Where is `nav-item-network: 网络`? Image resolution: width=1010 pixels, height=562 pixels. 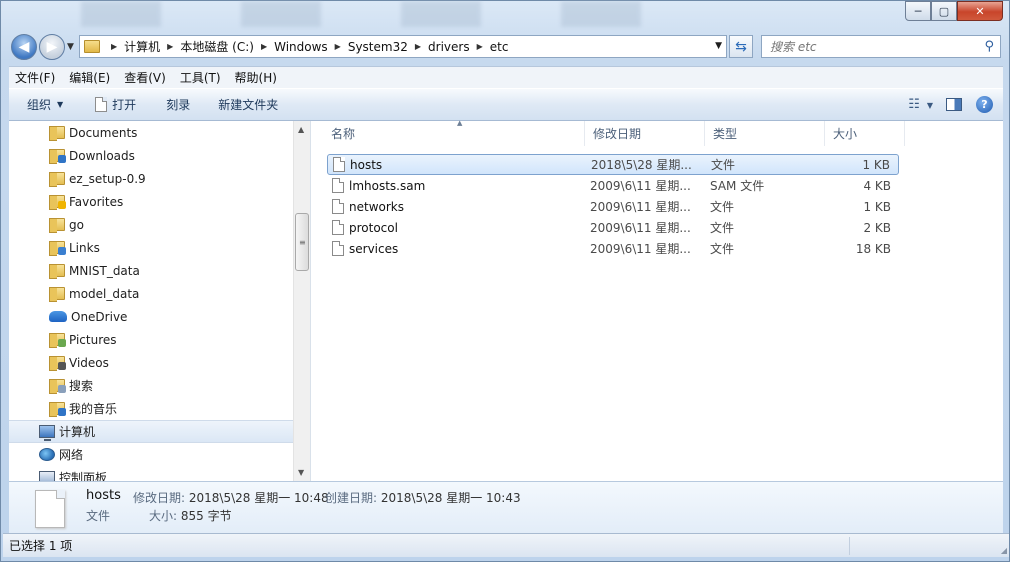
nav-item-network: 网络 is located at coordinates (151, 454).